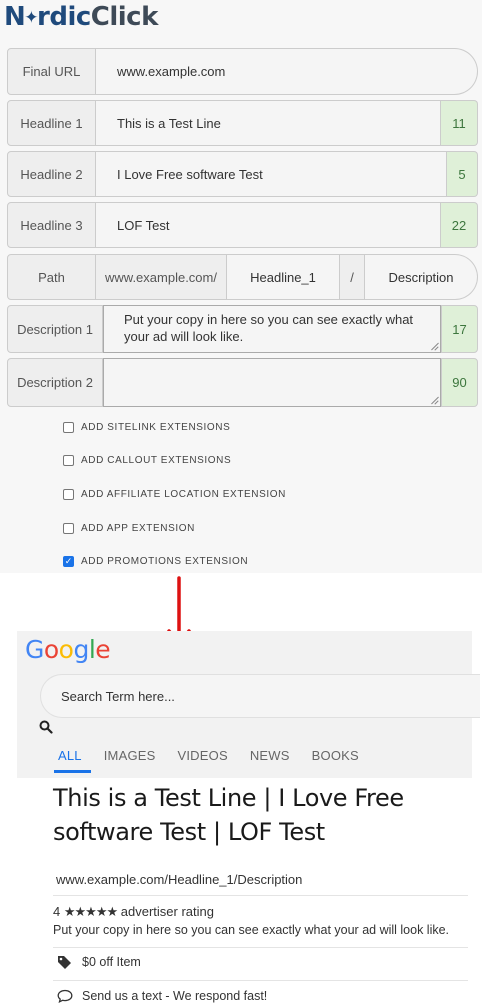  What do you see at coordinates (68, 649) in the screenshot?
I see `google-logo: Google` at bounding box center [68, 649].